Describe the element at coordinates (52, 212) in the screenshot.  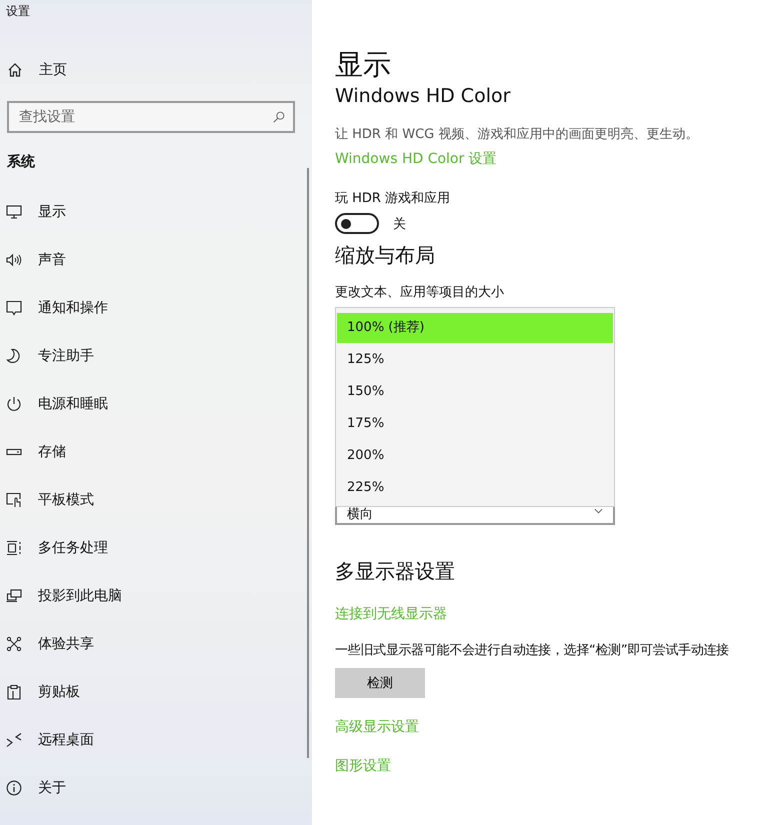
I see `sidebar-item: 显示` at that location.